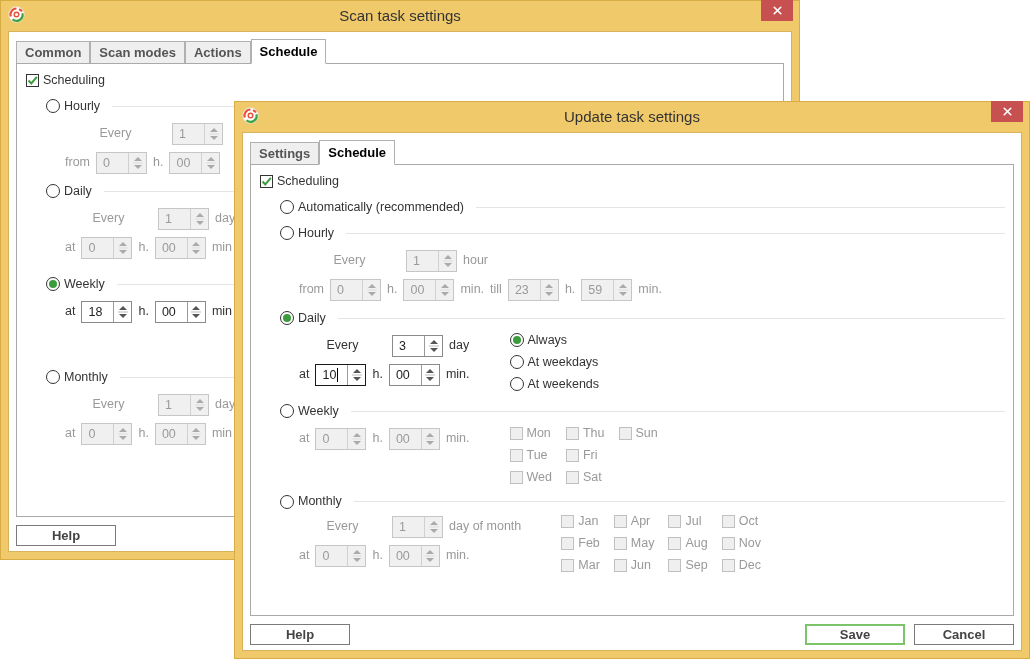 Image resolution: width=1030 pixels, height=659 pixels. What do you see at coordinates (528, 455) in the screenshot?
I see `checkbox: Tue` at bounding box center [528, 455].